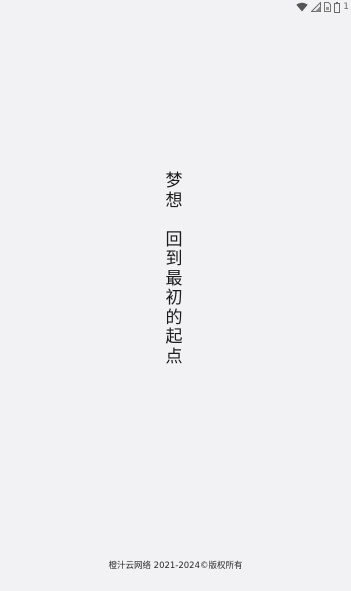  I want to click on slogan-spacer, so click(174, 221).